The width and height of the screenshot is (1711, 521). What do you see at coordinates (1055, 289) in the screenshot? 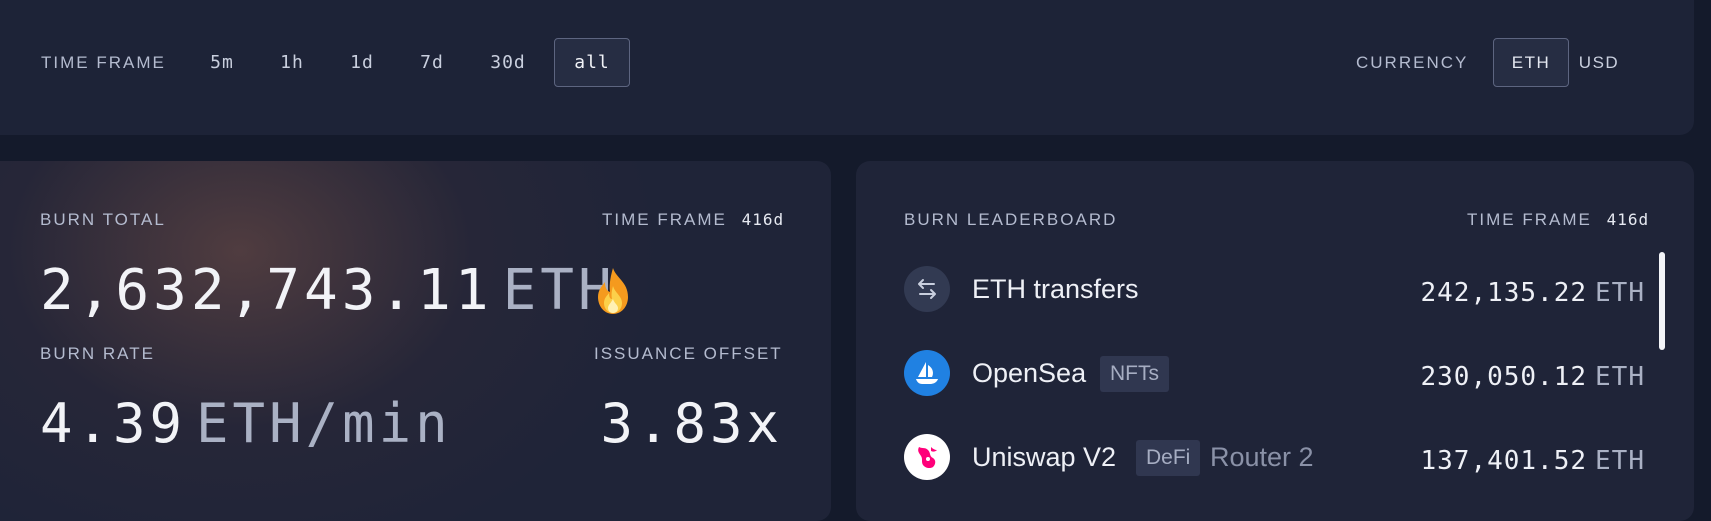
I see `leaderboard-row-name: ETH transfers` at bounding box center [1055, 289].